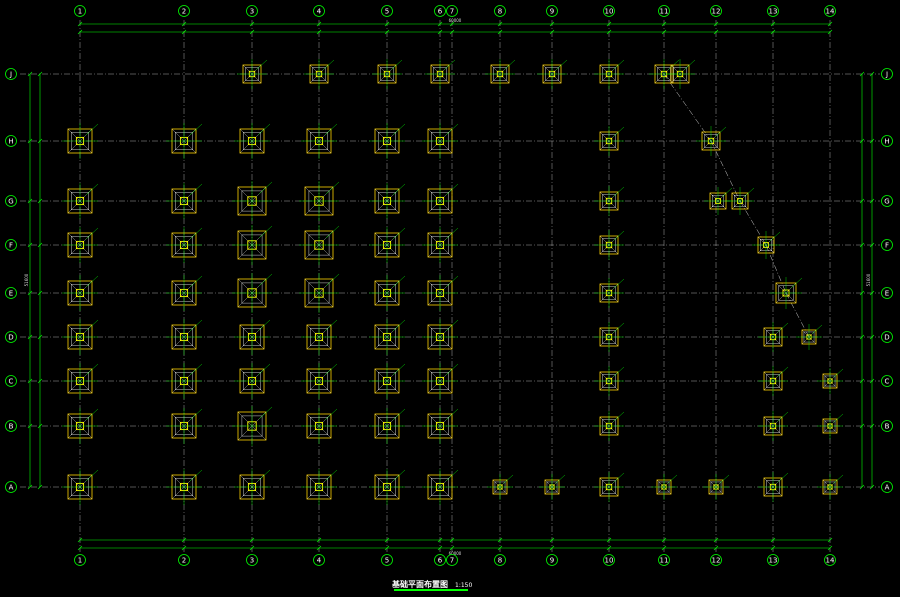 The width and height of the screenshot is (900, 597). I want to click on axis-bubble-top-3: 3, so click(252, 11).